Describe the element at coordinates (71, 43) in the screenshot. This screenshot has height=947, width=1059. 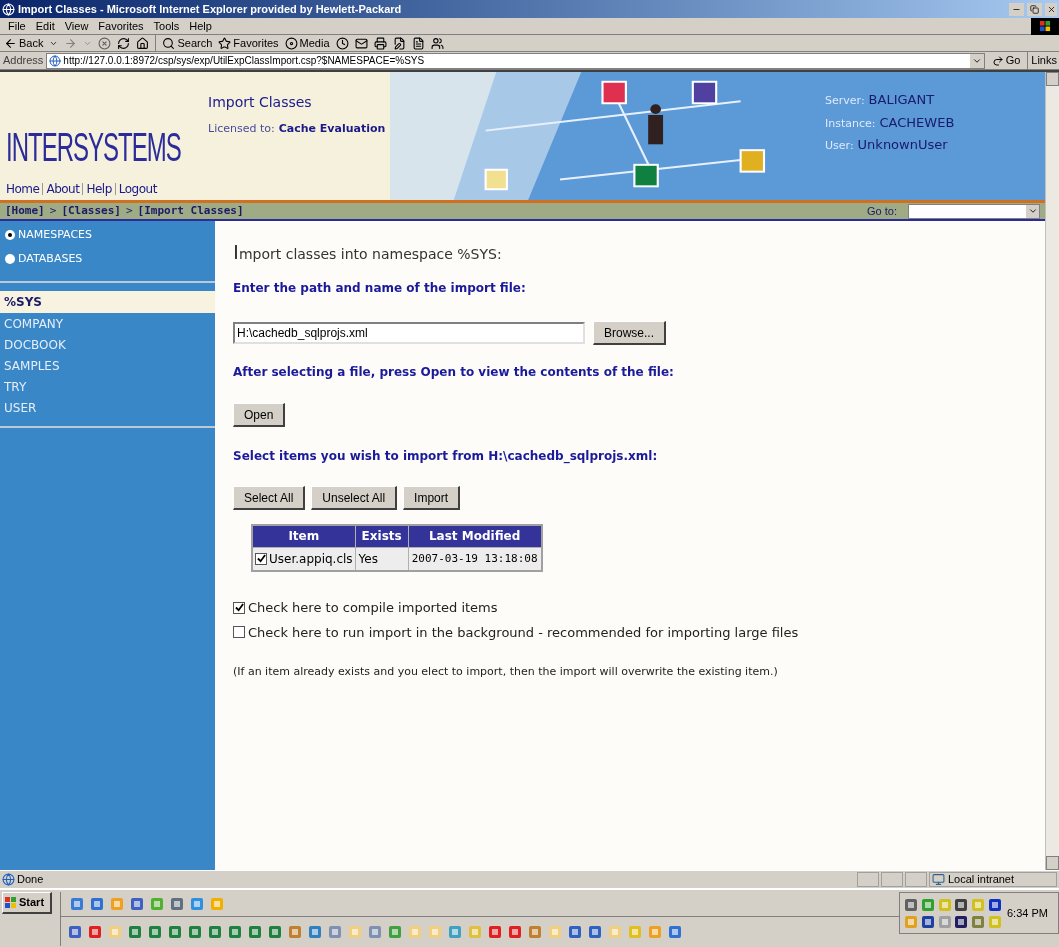
I see `forward-icon` at that location.